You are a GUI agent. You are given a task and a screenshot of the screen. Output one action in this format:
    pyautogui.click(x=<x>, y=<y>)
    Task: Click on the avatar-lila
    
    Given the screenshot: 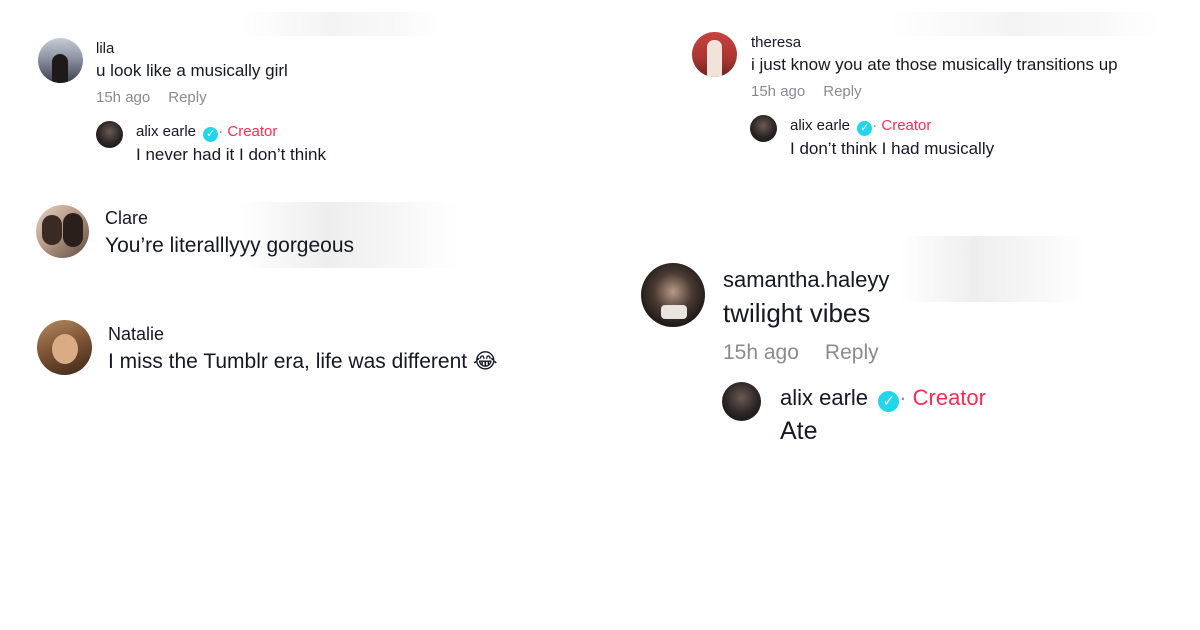 What is the action you would take?
    pyautogui.click(x=60, y=60)
    